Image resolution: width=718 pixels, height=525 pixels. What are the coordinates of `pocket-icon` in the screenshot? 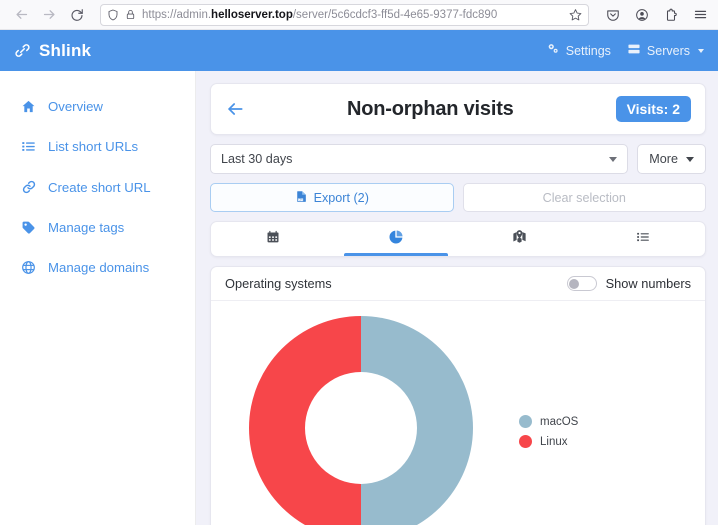 It's located at (613, 15).